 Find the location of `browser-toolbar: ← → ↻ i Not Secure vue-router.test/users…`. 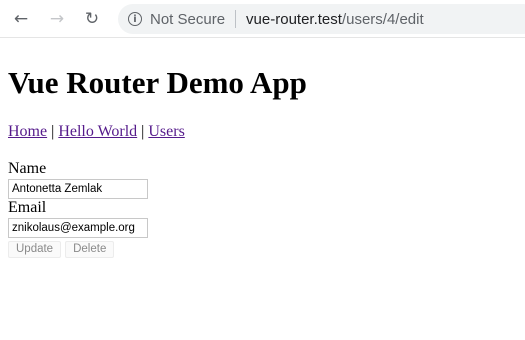

browser-toolbar: ← → ↻ i Not Secure vue-router.test/users… is located at coordinates (262, 19).